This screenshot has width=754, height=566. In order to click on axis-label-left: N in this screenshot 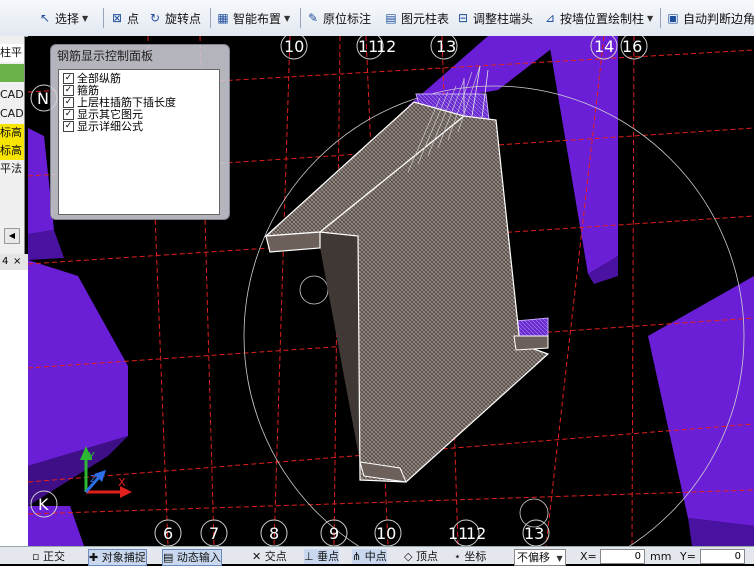, I will do `click(43, 98)`.